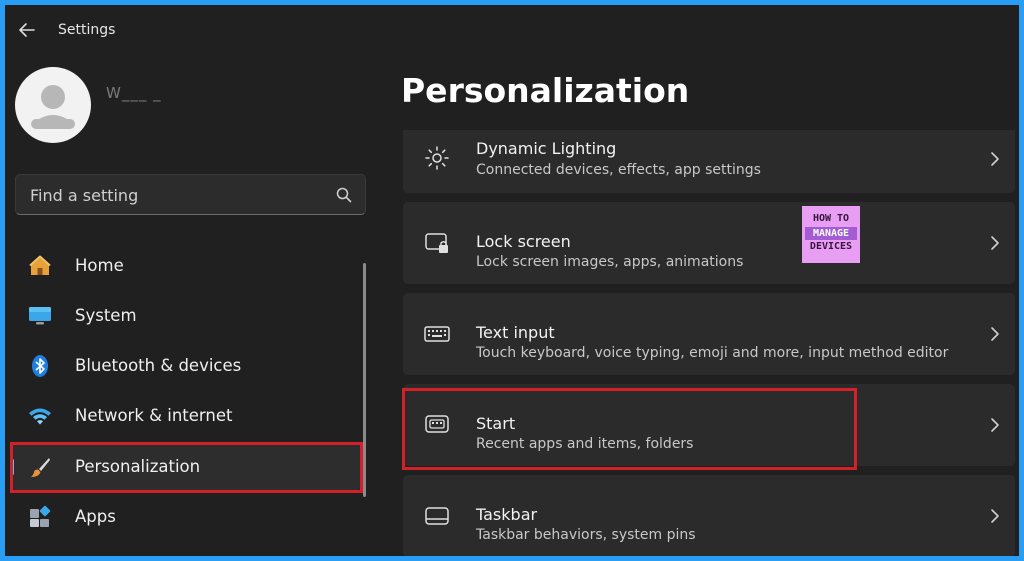 This screenshot has width=1024, height=561. What do you see at coordinates (436, 243) in the screenshot?
I see `lock-screen-icon` at bounding box center [436, 243].